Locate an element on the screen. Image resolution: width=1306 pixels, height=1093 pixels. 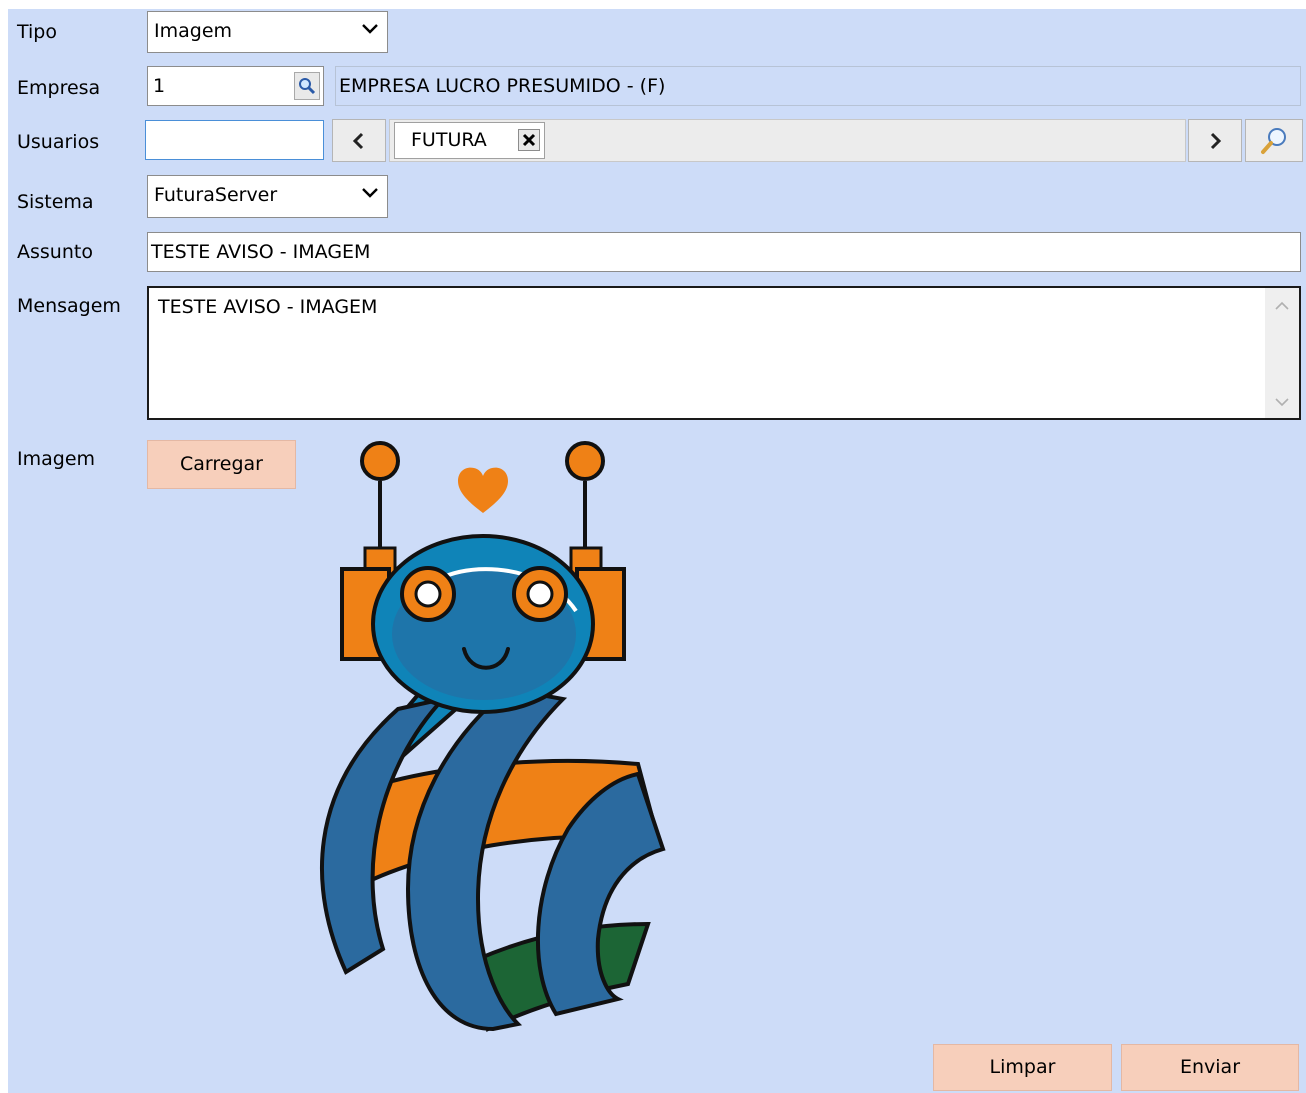
tipo-select: Imagem is located at coordinates (267, 32).